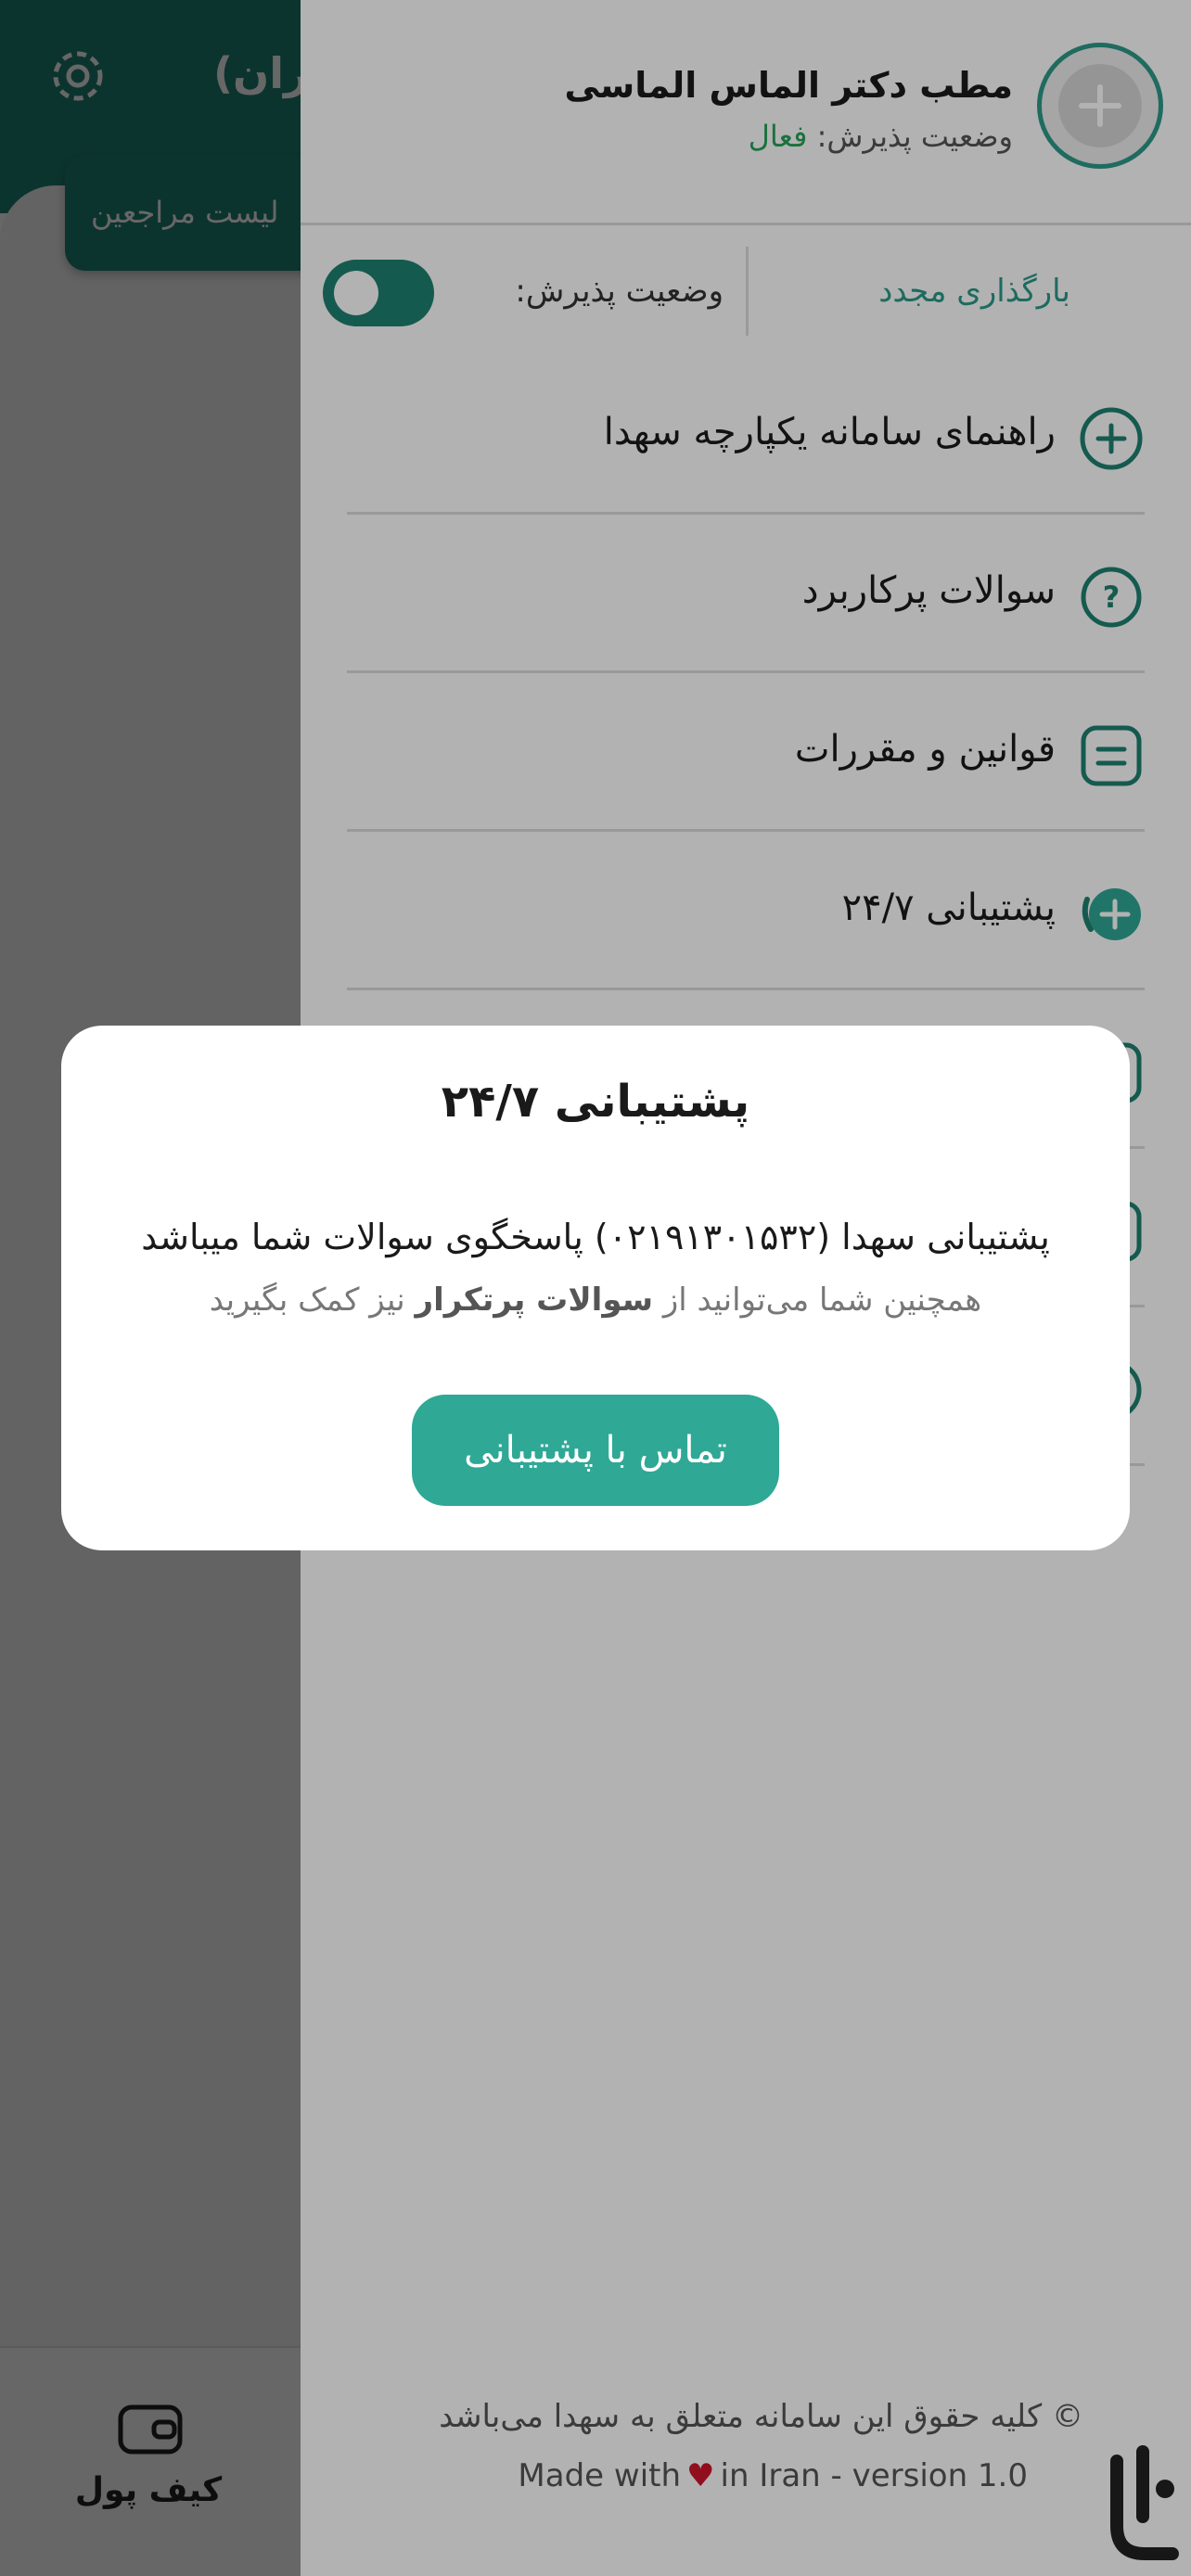  What do you see at coordinates (817, 1300) in the screenshot?
I see `dialog-faq-prefix: همچنین شما می‌توانید از` at bounding box center [817, 1300].